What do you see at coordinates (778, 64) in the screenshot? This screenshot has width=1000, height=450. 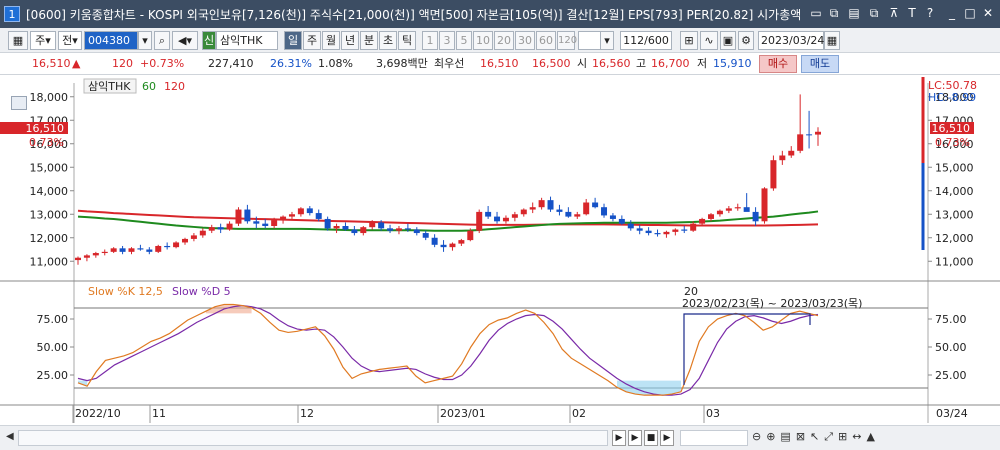 I see `buy-button: 매수` at bounding box center [778, 64].